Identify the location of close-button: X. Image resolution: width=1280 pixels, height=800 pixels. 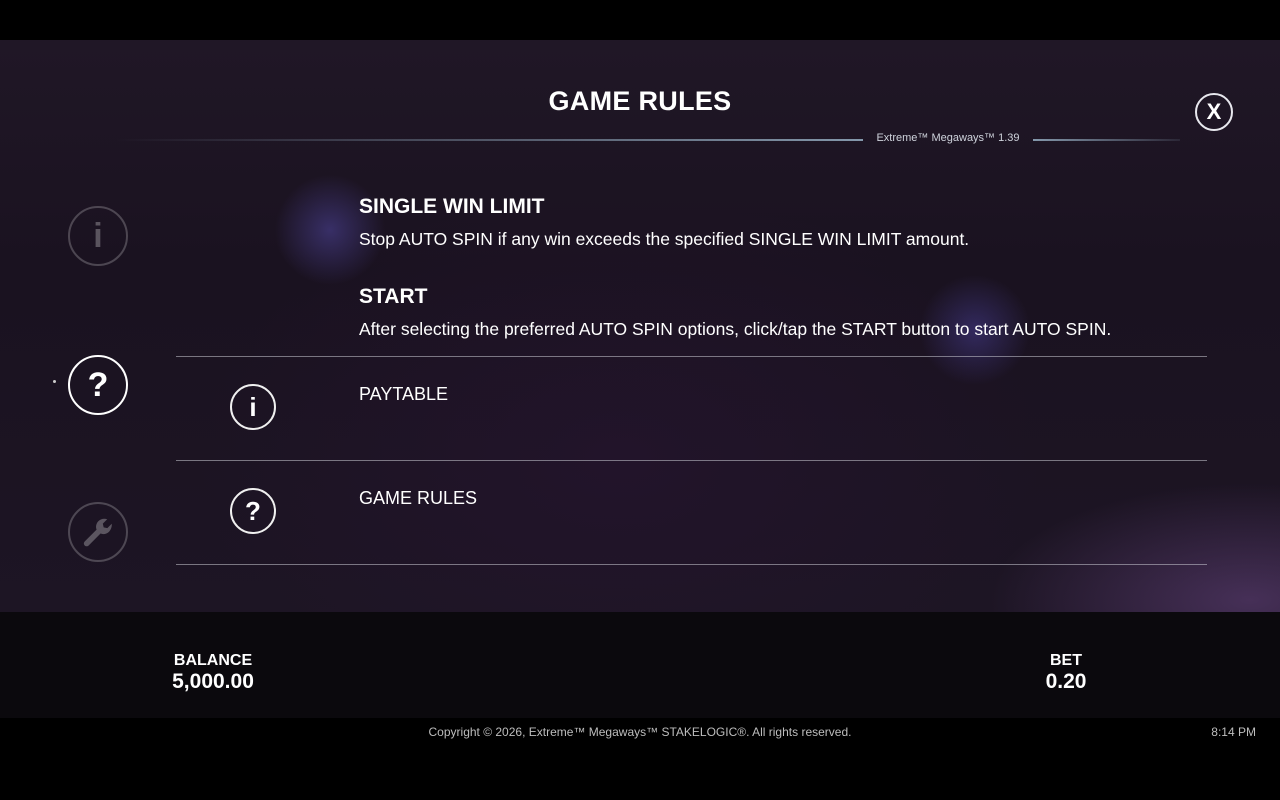
(1214, 112).